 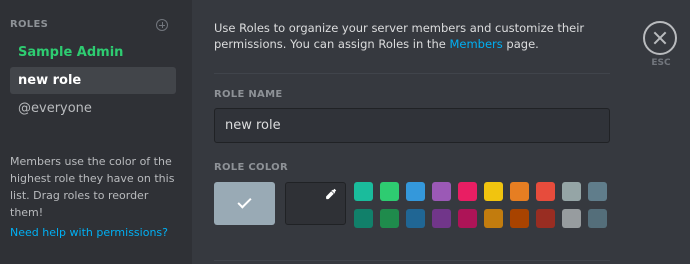 What do you see at coordinates (93, 52) in the screenshot?
I see `role-item-sample-admin: Sample Admin` at bounding box center [93, 52].